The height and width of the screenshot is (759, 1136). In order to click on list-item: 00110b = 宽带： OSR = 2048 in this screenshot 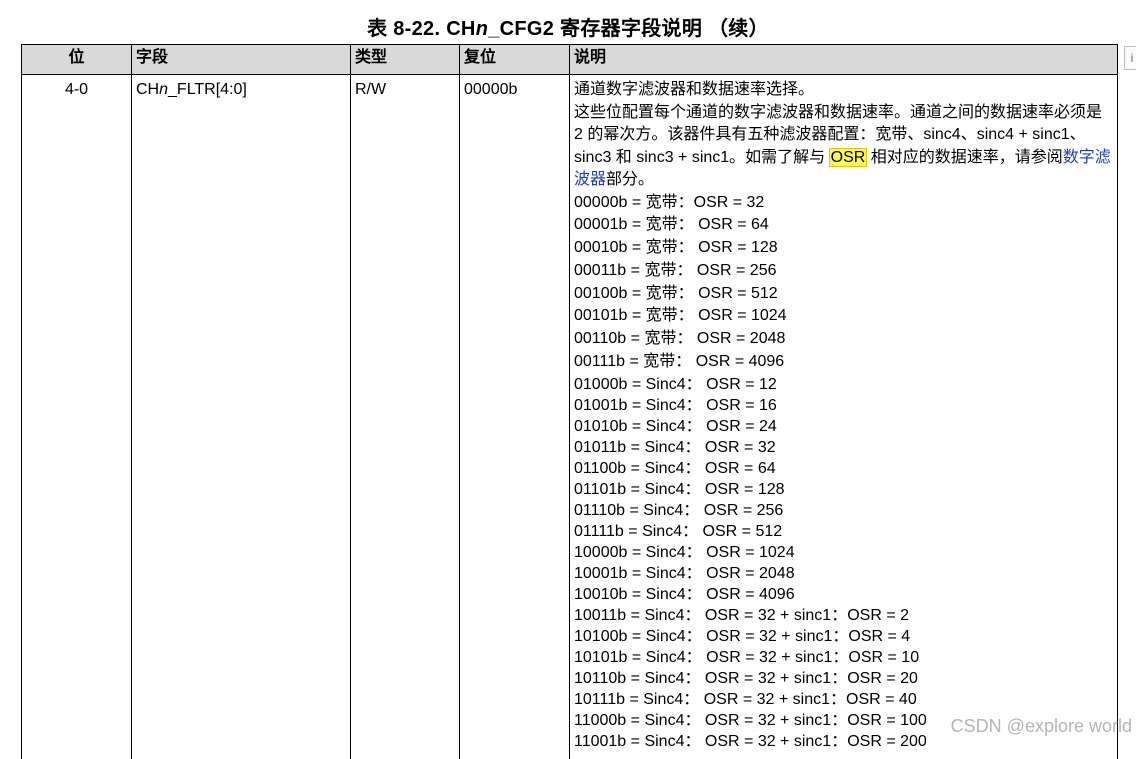, I will do `click(843, 339)`.